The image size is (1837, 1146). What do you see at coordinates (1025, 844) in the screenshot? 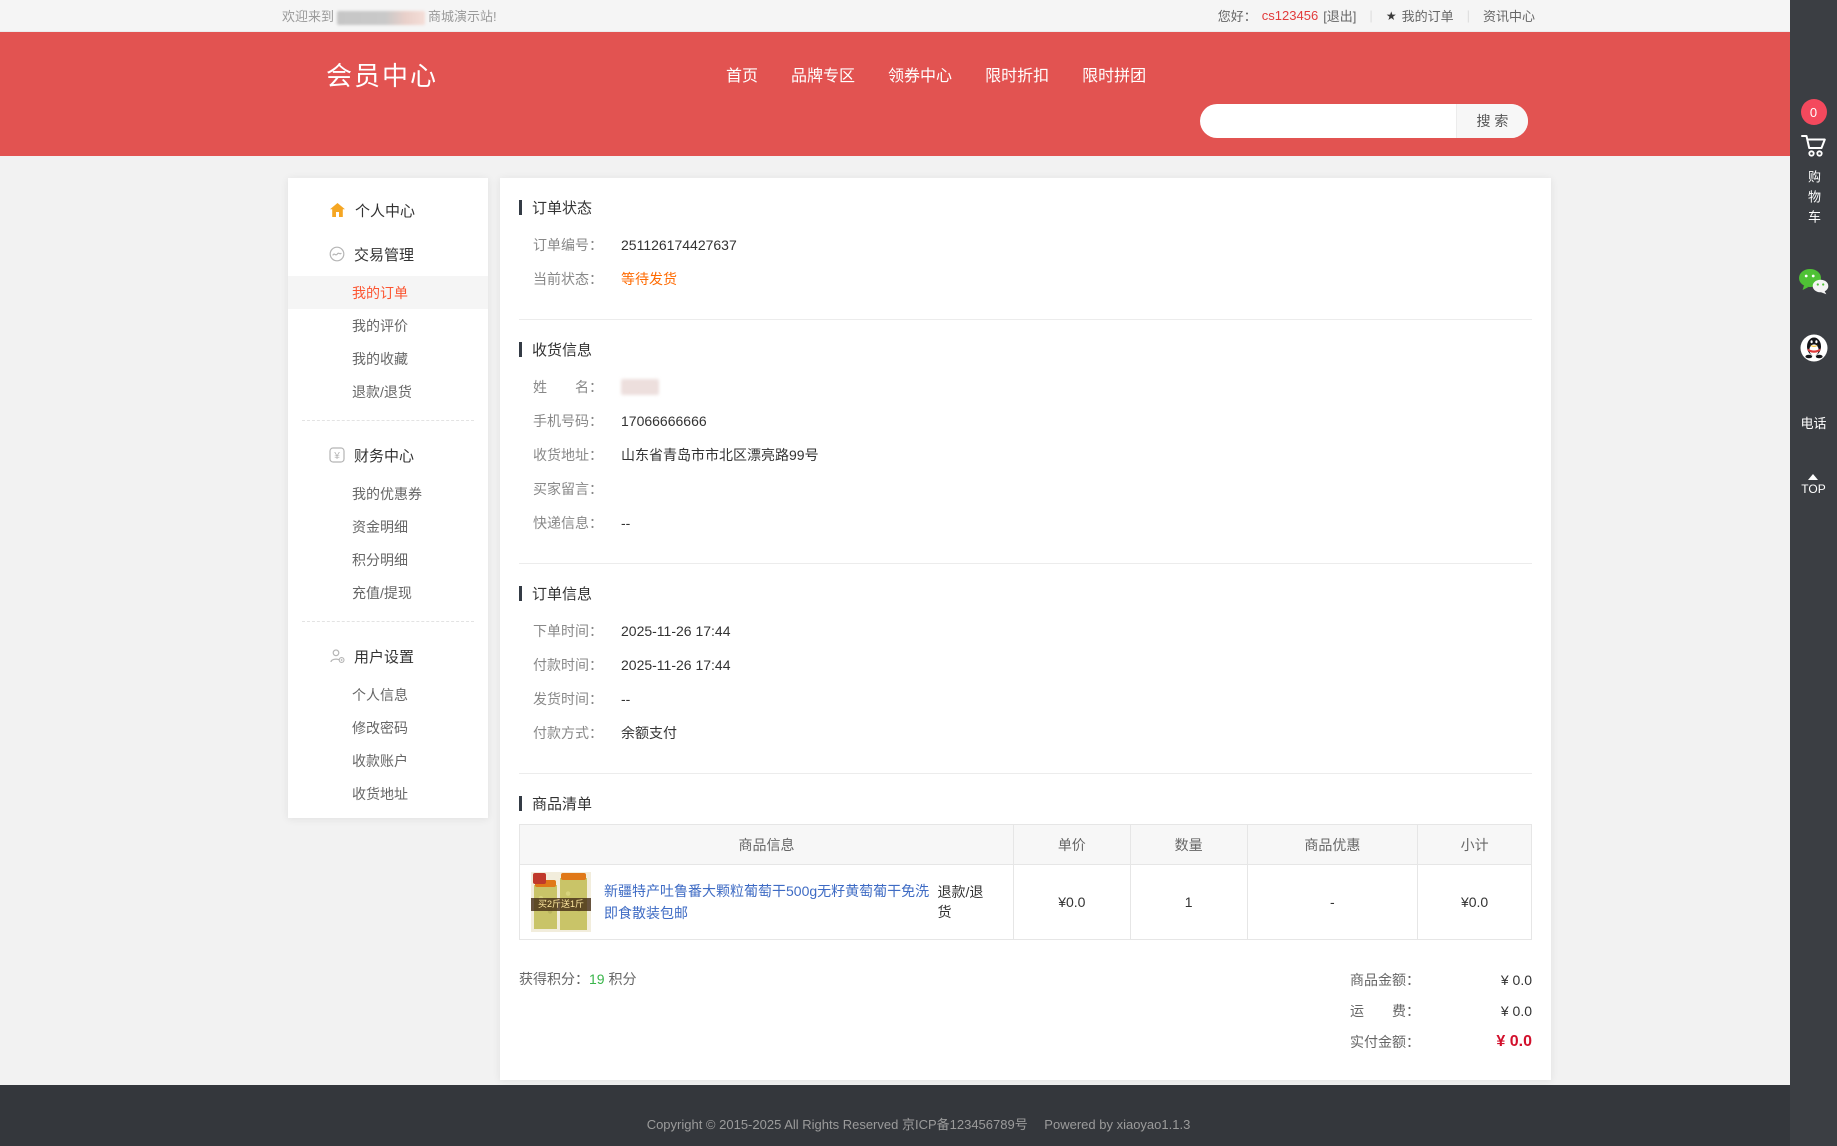
I see `goods-table-header-row: 商品信息 单价 数量 商品优惠 小计` at bounding box center [1025, 844].